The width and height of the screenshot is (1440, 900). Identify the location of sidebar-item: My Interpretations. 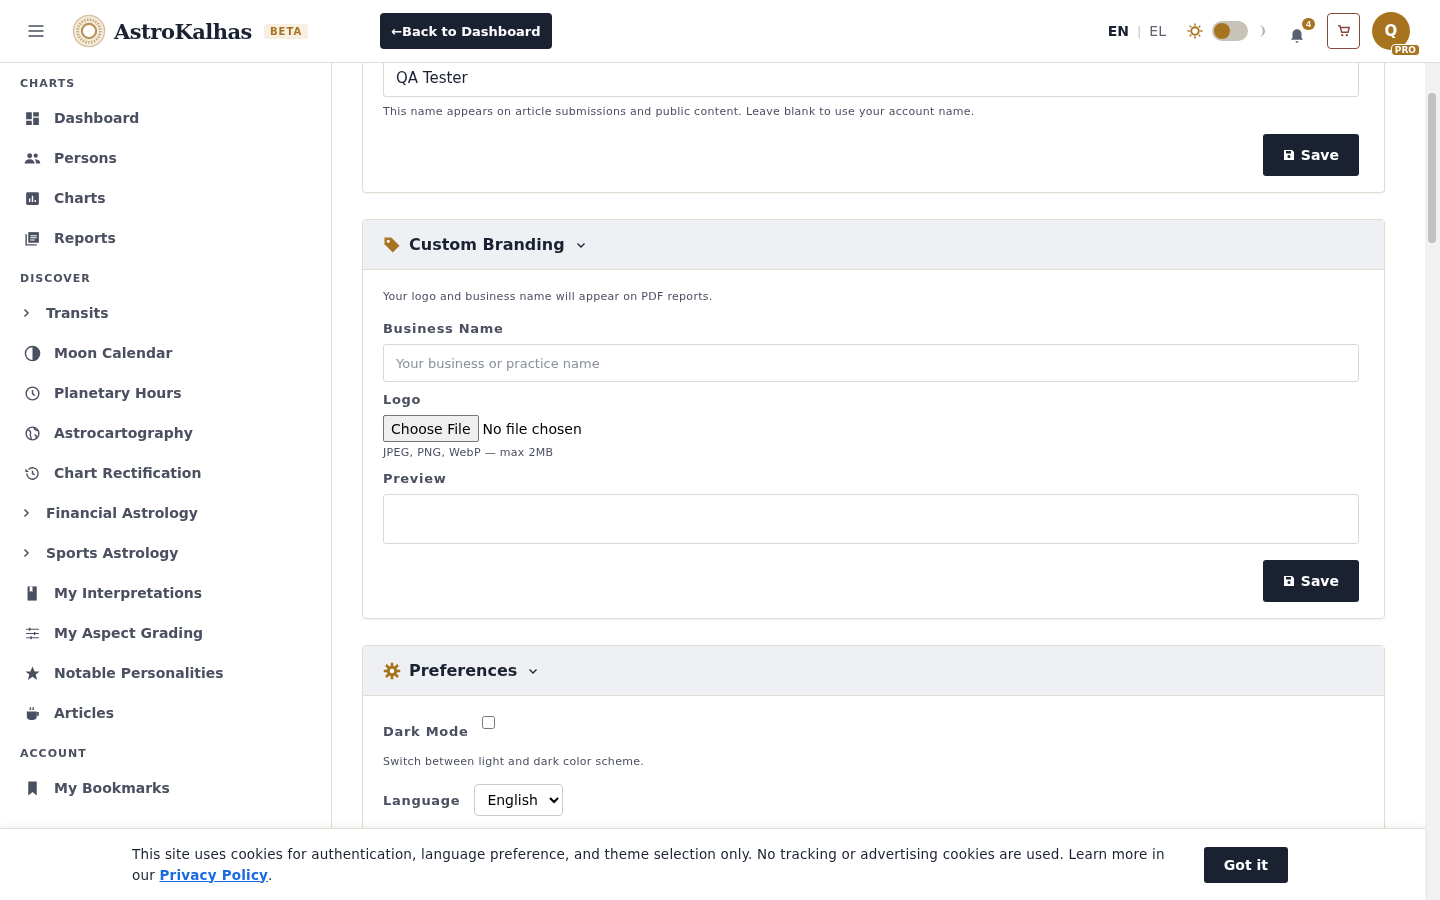
(165, 593).